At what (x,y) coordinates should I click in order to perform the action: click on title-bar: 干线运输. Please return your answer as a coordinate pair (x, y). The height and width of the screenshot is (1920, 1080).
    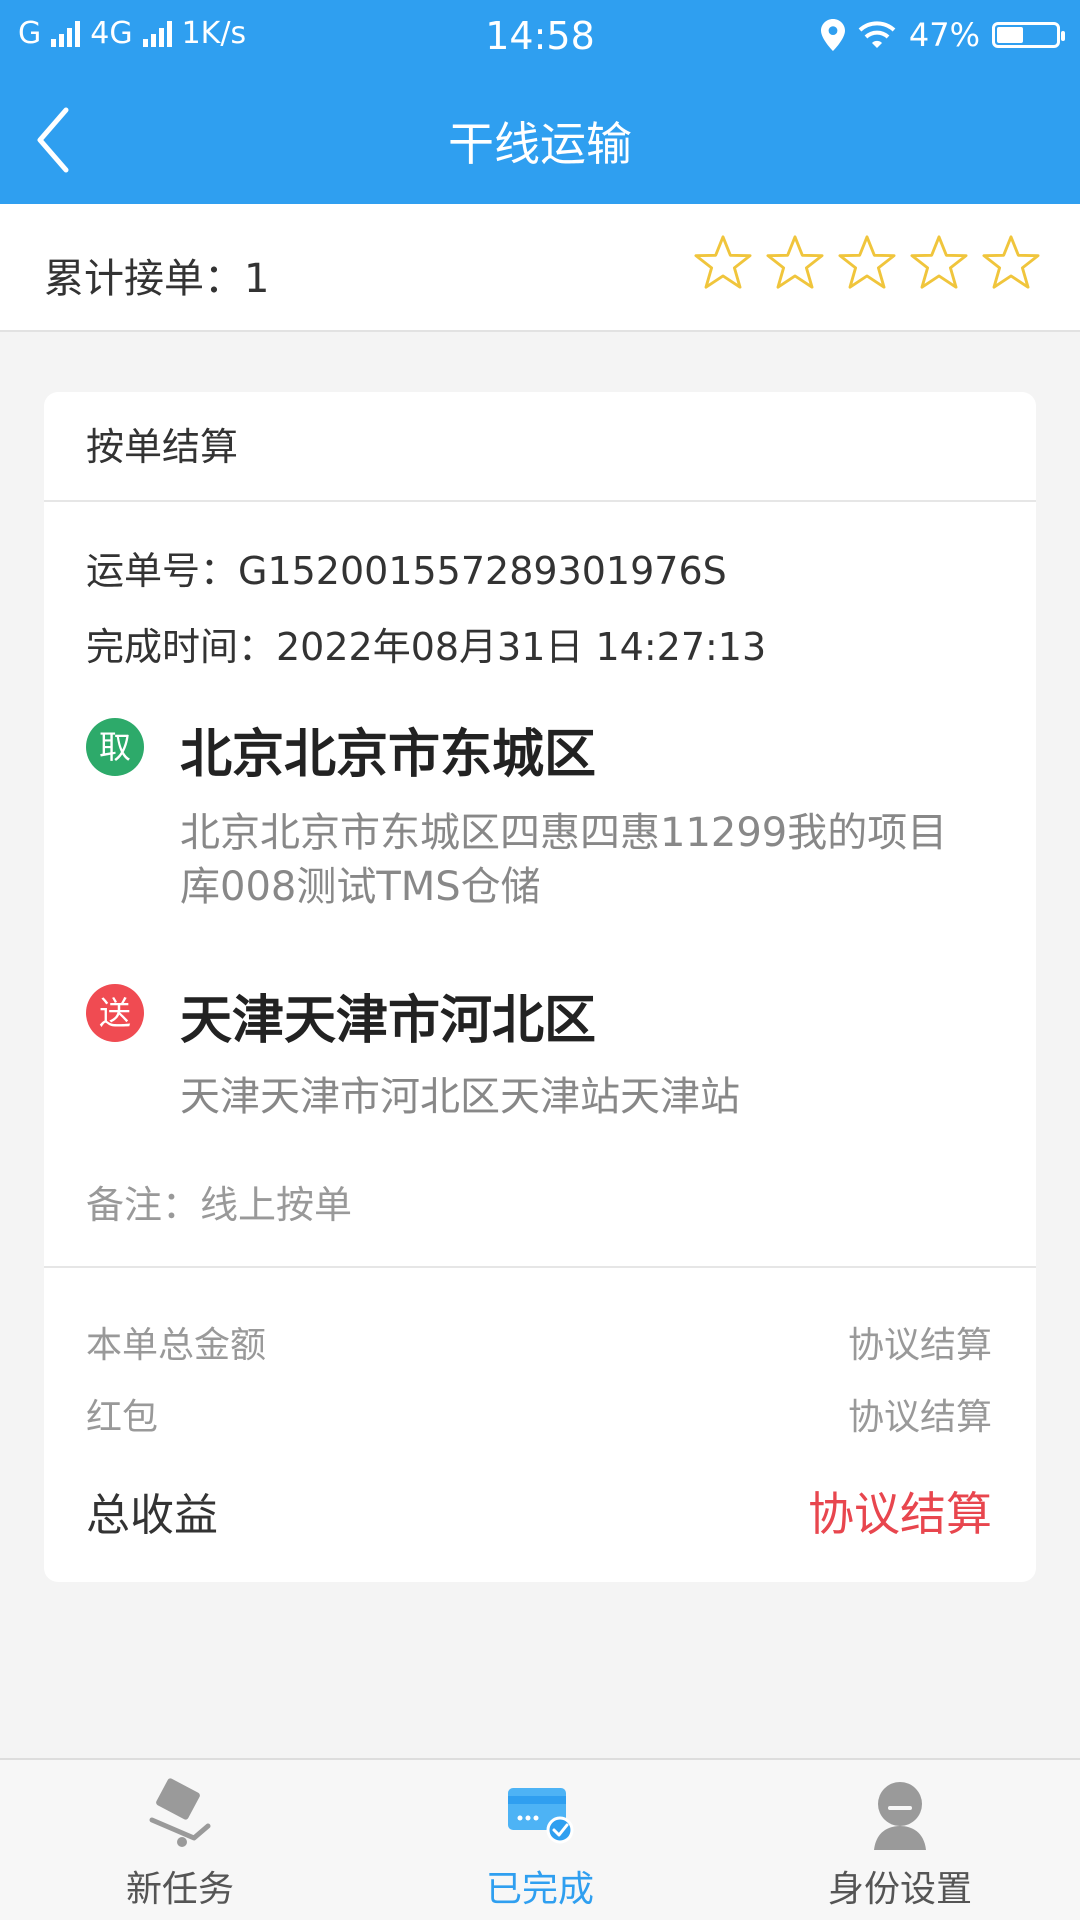
    Looking at the image, I should click on (540, 138).